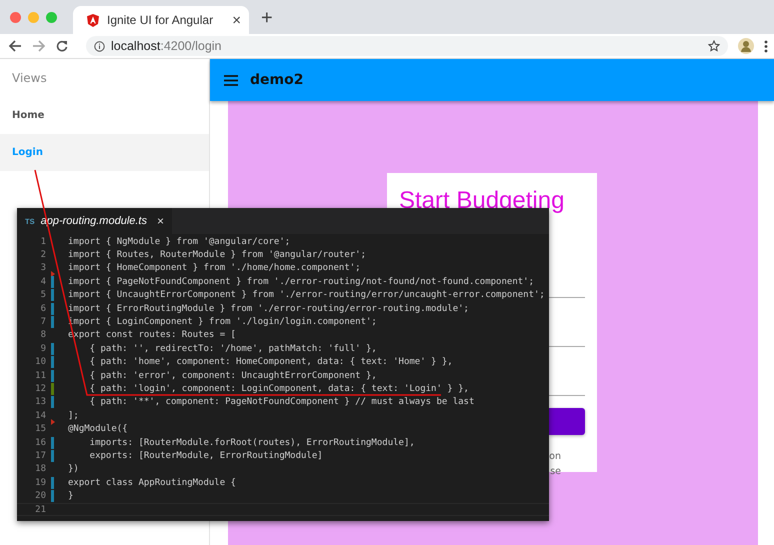 This screenshot has width=774, height=545. I want to click on info-icon, so click(99, 46).